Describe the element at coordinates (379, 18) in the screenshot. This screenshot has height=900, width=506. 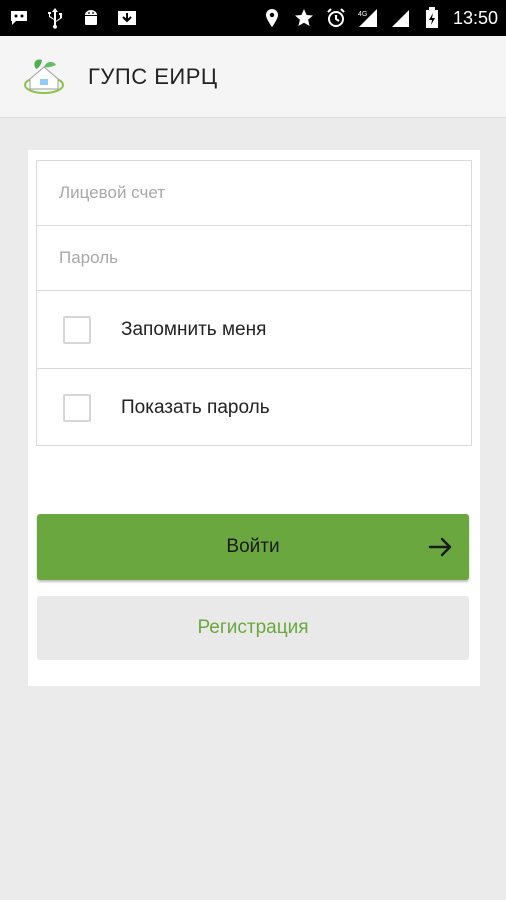
I see `status-right-icons: 4G 13:50` at that location.